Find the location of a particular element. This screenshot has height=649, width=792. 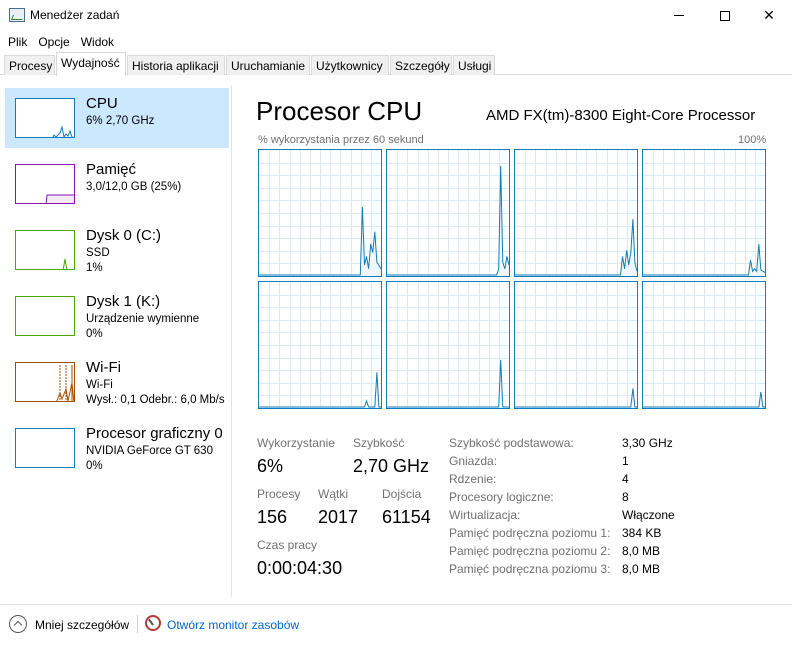

spec-label: Wirtualizacja: is located at coordinates (485, 515).